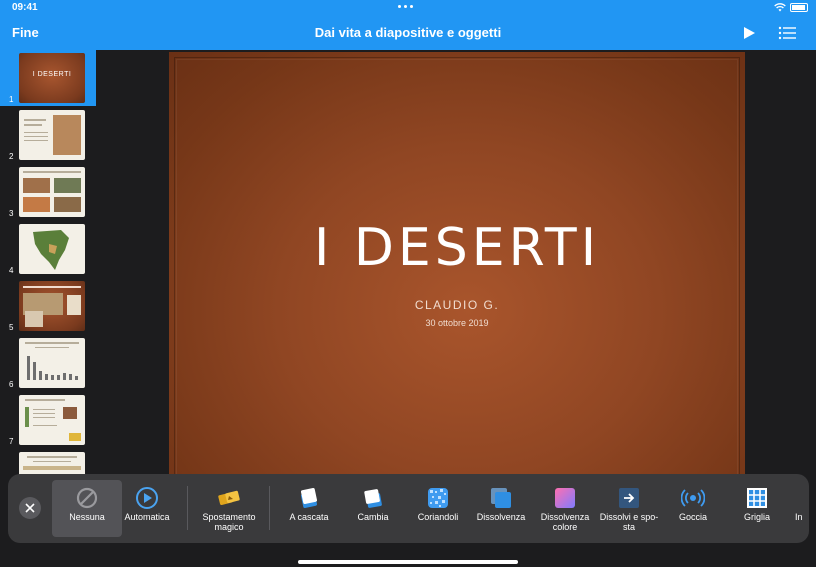 This screenshot has width=816, height=567. I want to click on toolbar: Fine Dai vita a diapositive e oggetti, so click(408, 33).